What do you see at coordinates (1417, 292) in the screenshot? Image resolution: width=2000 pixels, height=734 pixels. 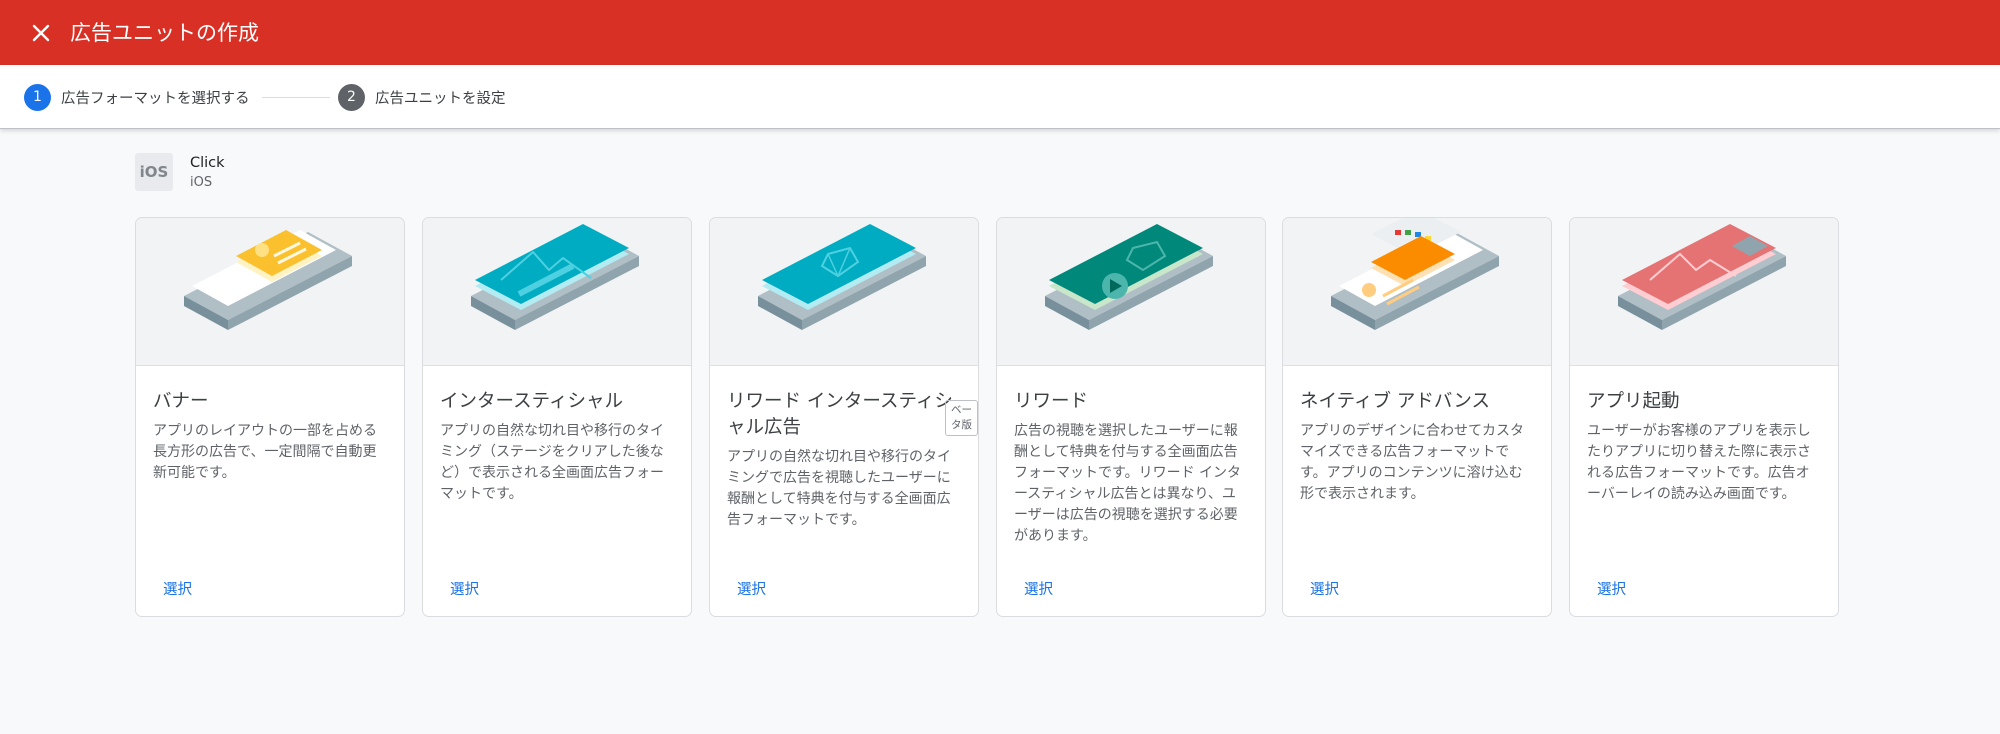 I see `native-advanced-illustration` at bounding box center [1417, 292].